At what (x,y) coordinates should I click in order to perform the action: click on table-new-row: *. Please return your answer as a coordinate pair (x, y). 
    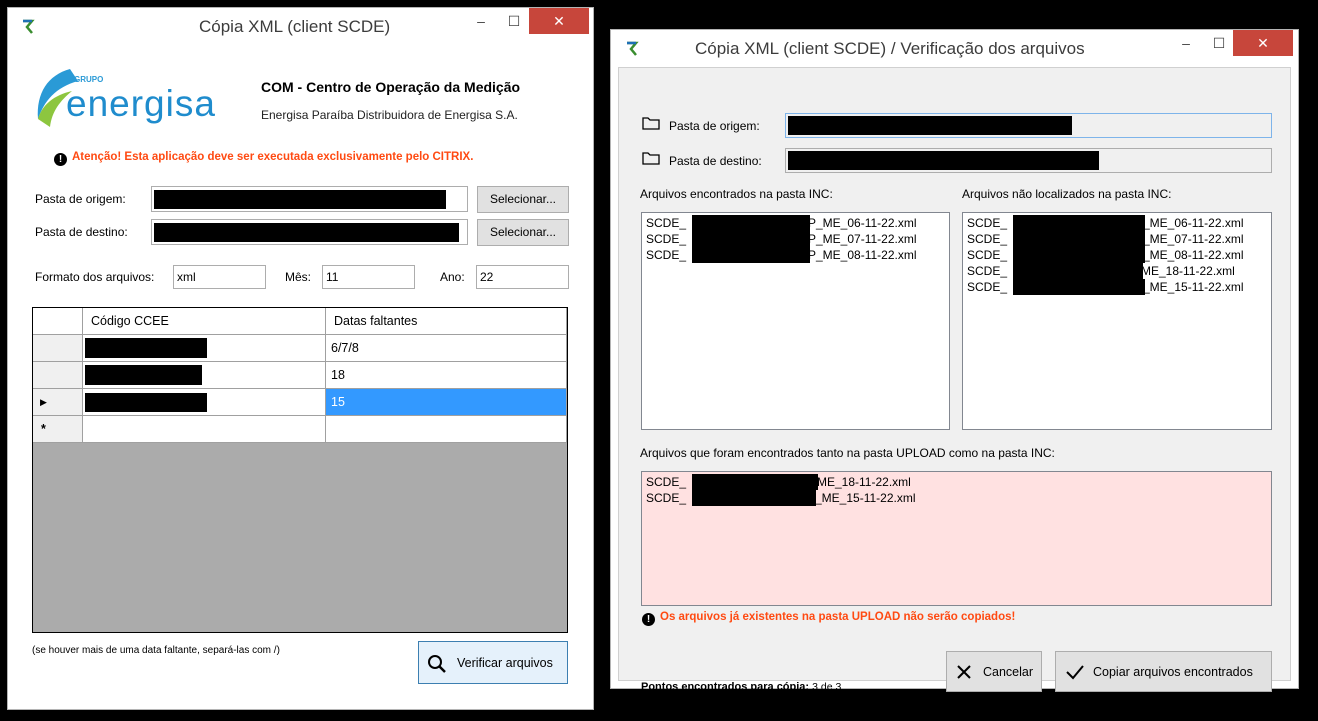
    Looking at the image, I should click on (300, 429).